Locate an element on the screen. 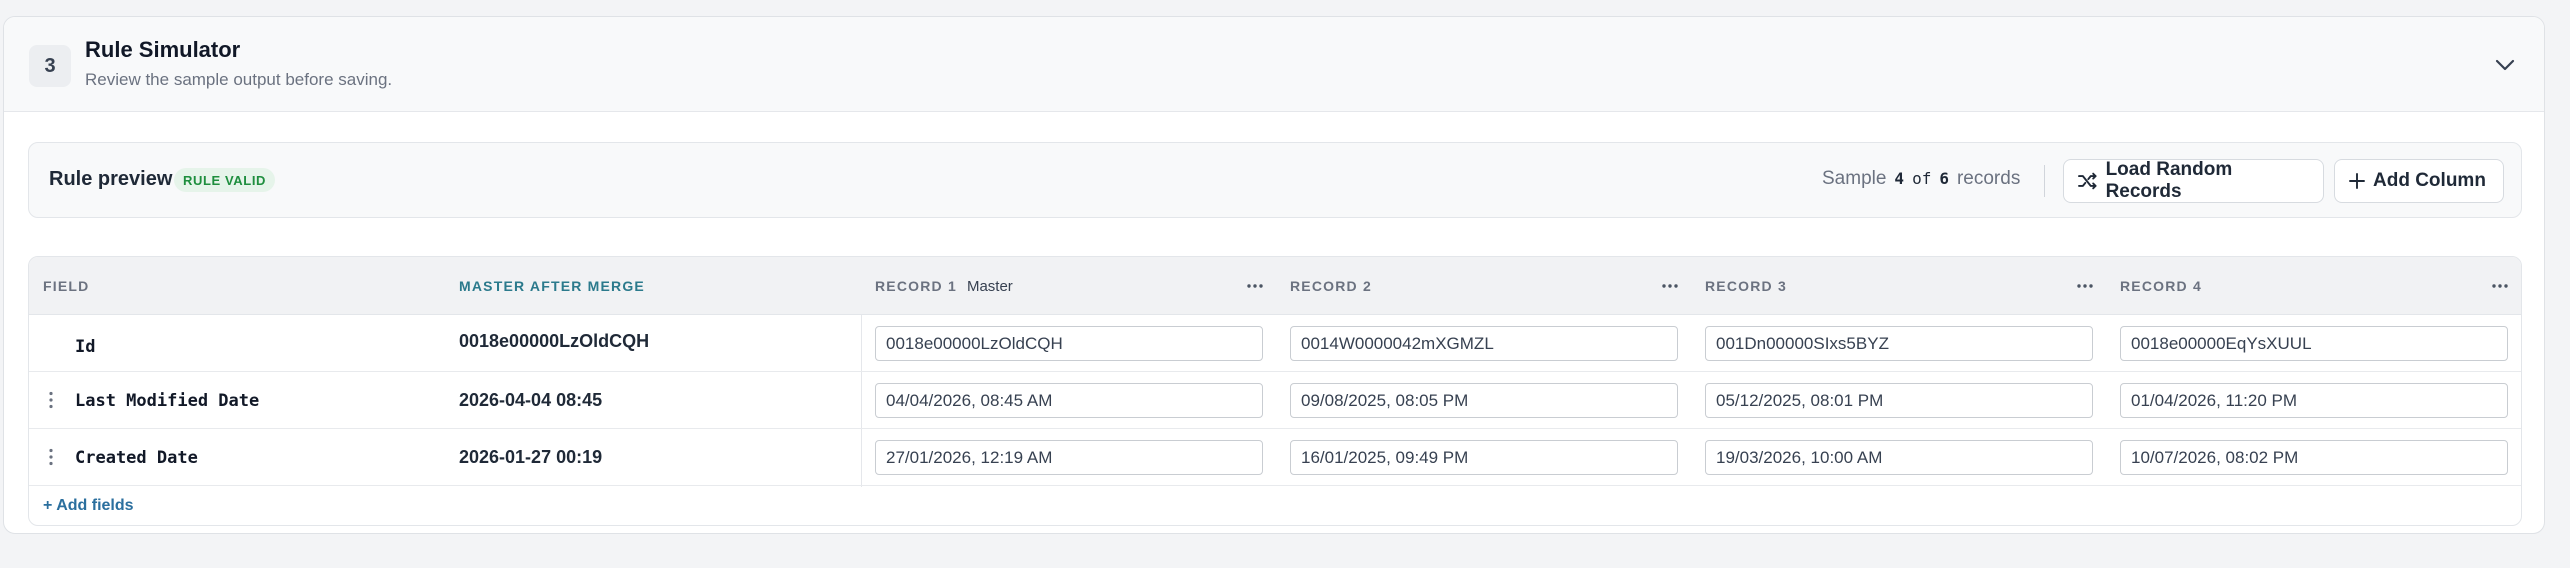 This screenshot has height=568, width=2570. add-fields-link: + Add fields is located at coordinates (88, 506).